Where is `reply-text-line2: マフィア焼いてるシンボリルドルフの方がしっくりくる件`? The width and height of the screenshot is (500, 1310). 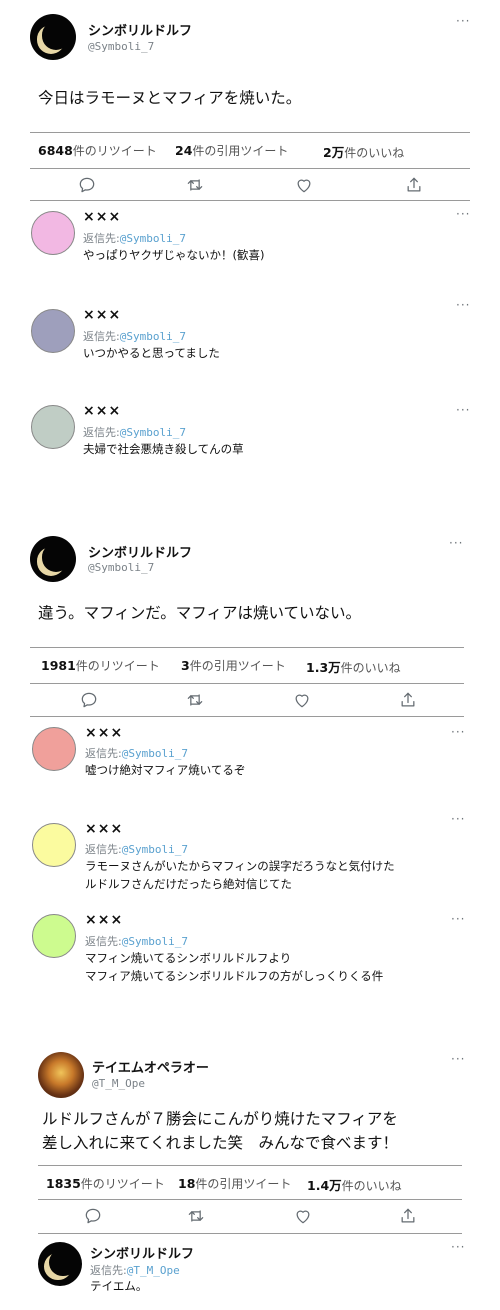 reply-text-line2: マフィア焼いてるシンボリルドルフの方がしっくりくる件 is located at coordinates (234, 976).